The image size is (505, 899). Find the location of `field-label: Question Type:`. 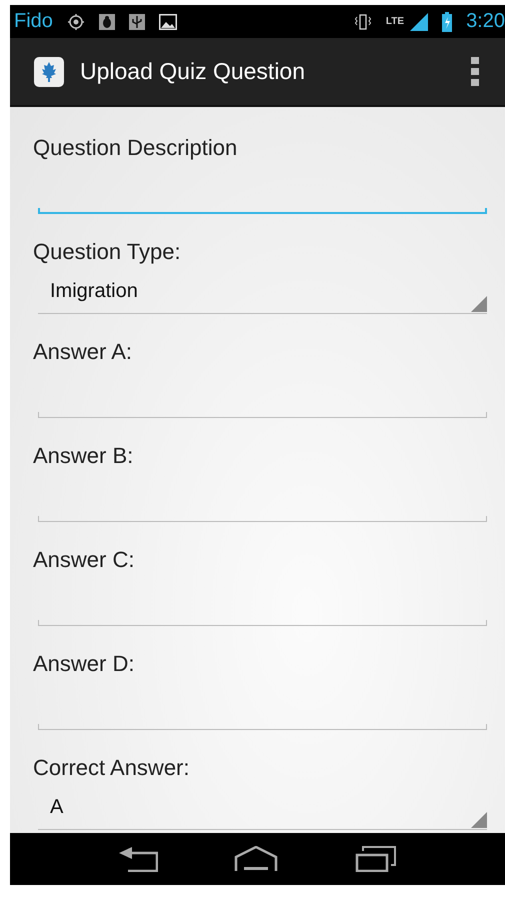

field-label: Question Type: is located at coordinates (107, 252).